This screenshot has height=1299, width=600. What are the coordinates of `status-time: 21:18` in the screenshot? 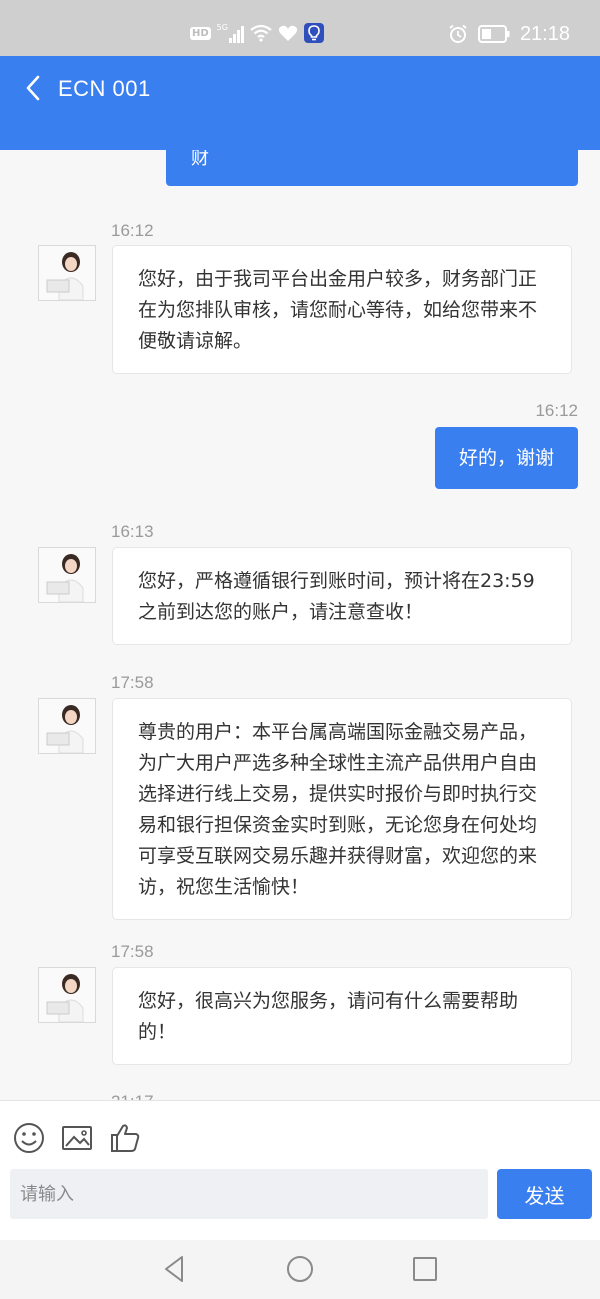 It's located at (544, 33).